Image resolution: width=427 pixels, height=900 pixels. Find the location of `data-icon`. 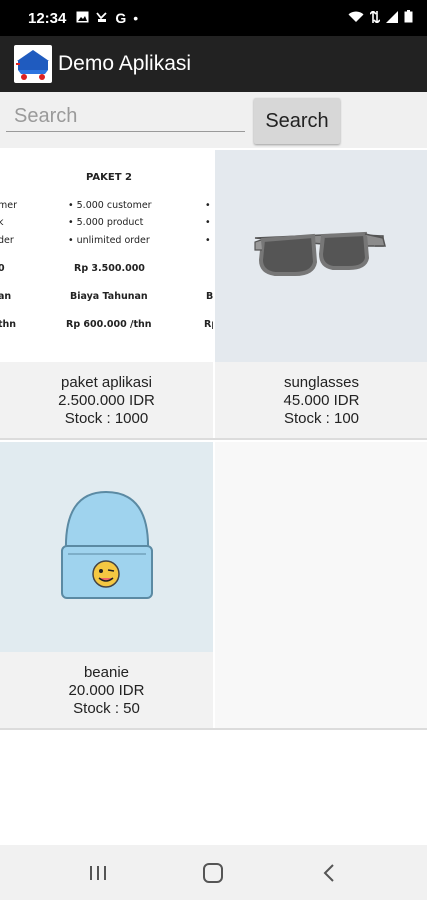

data-icon is located at coordinates (375, 18).